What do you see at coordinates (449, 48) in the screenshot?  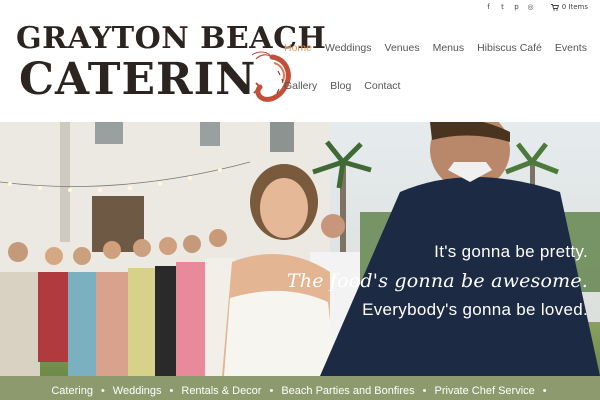 I see `nav-menus: Menus` at bounding box center [449, 48].